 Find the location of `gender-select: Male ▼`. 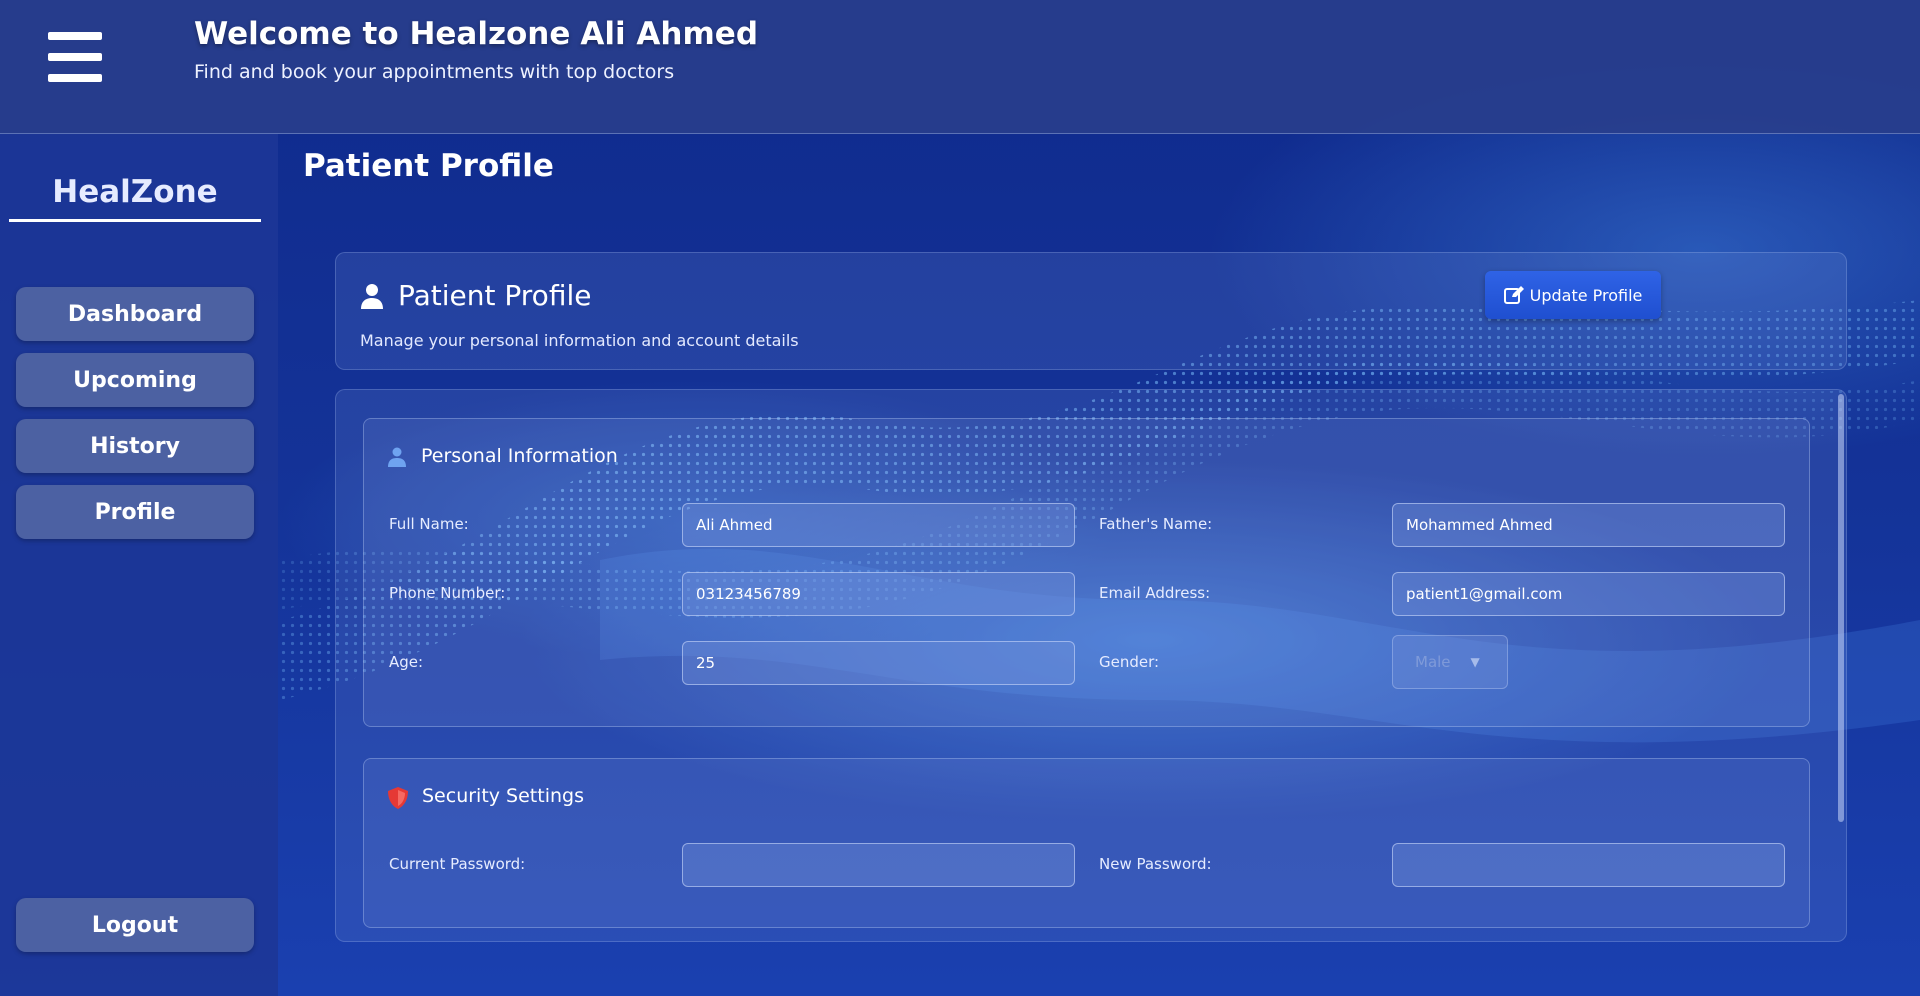

gender-select: Male ▼ is located at coordinates (1450, 662).